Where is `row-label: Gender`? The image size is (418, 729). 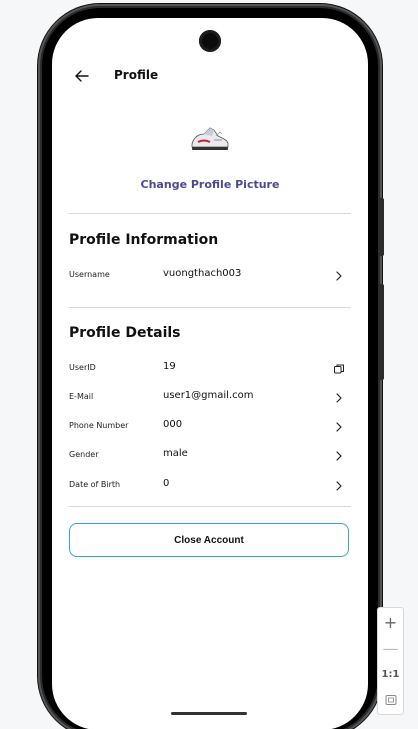
row-label: Gender is located at coordinates (84, 454).